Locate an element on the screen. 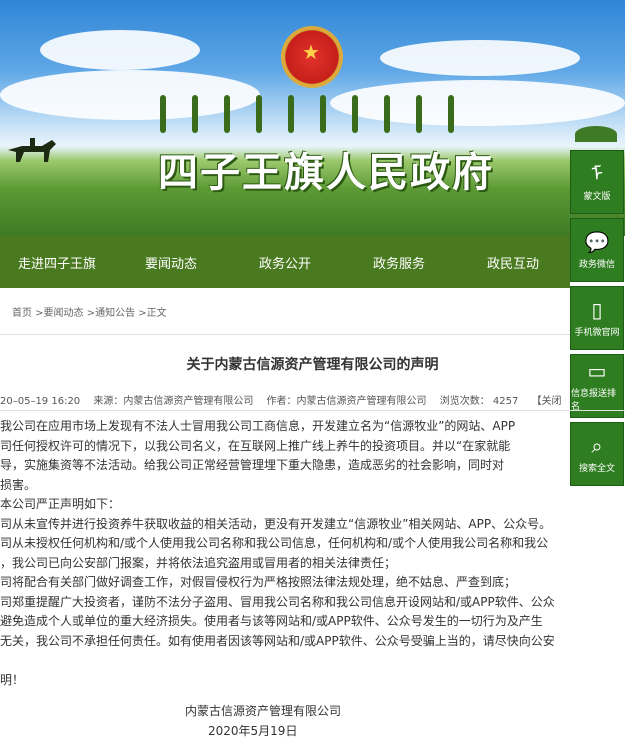 The width and height of the screenshot is (625, 751). mobile-icon: ▯ is located at coordinates (597, 309).